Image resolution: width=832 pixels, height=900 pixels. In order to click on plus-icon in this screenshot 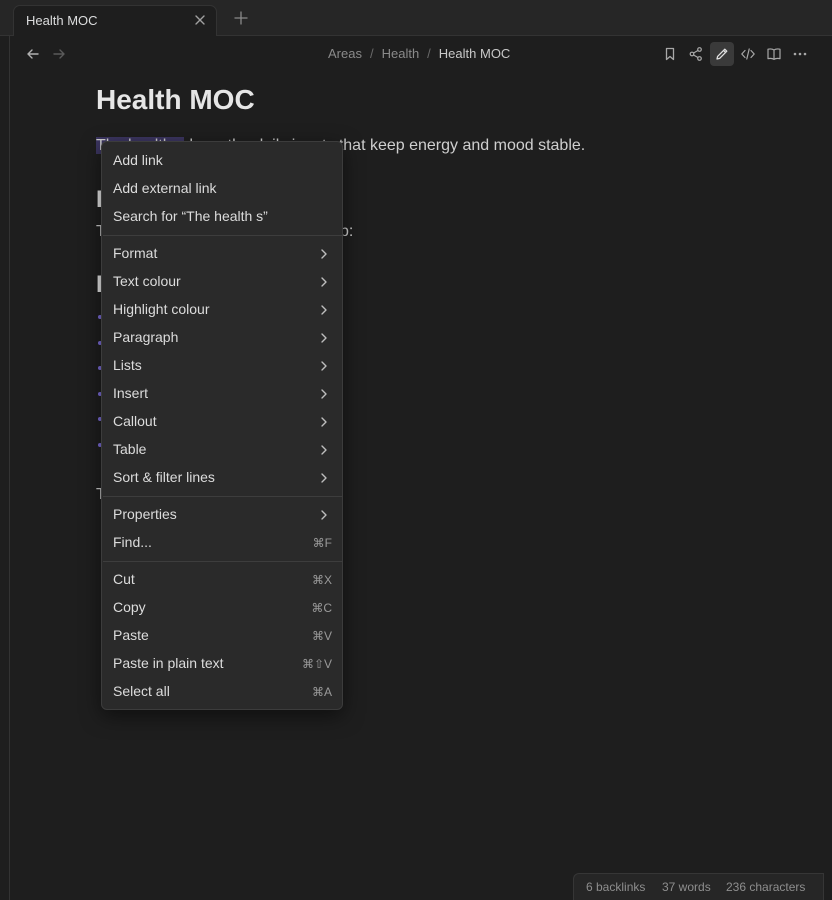, I will do `click(241, 18)`.